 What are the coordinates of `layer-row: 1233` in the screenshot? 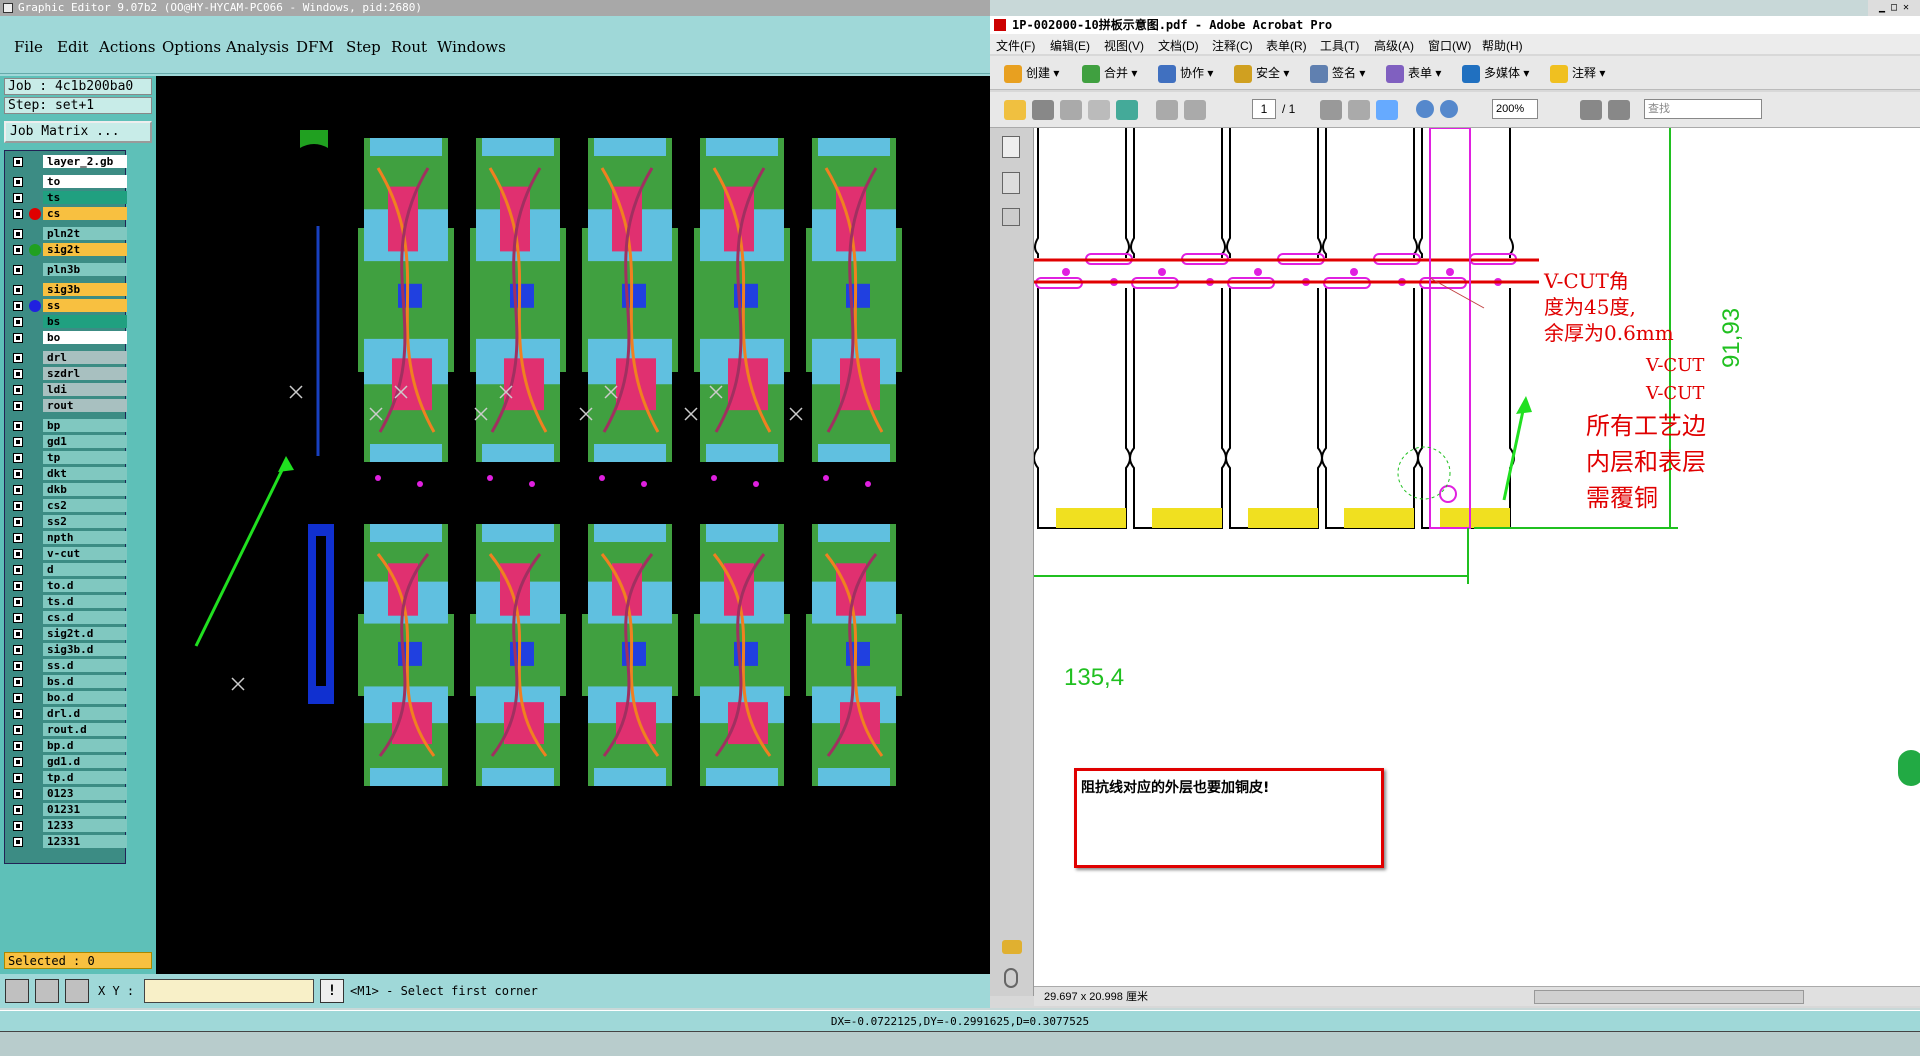 It's located at (67, 826).